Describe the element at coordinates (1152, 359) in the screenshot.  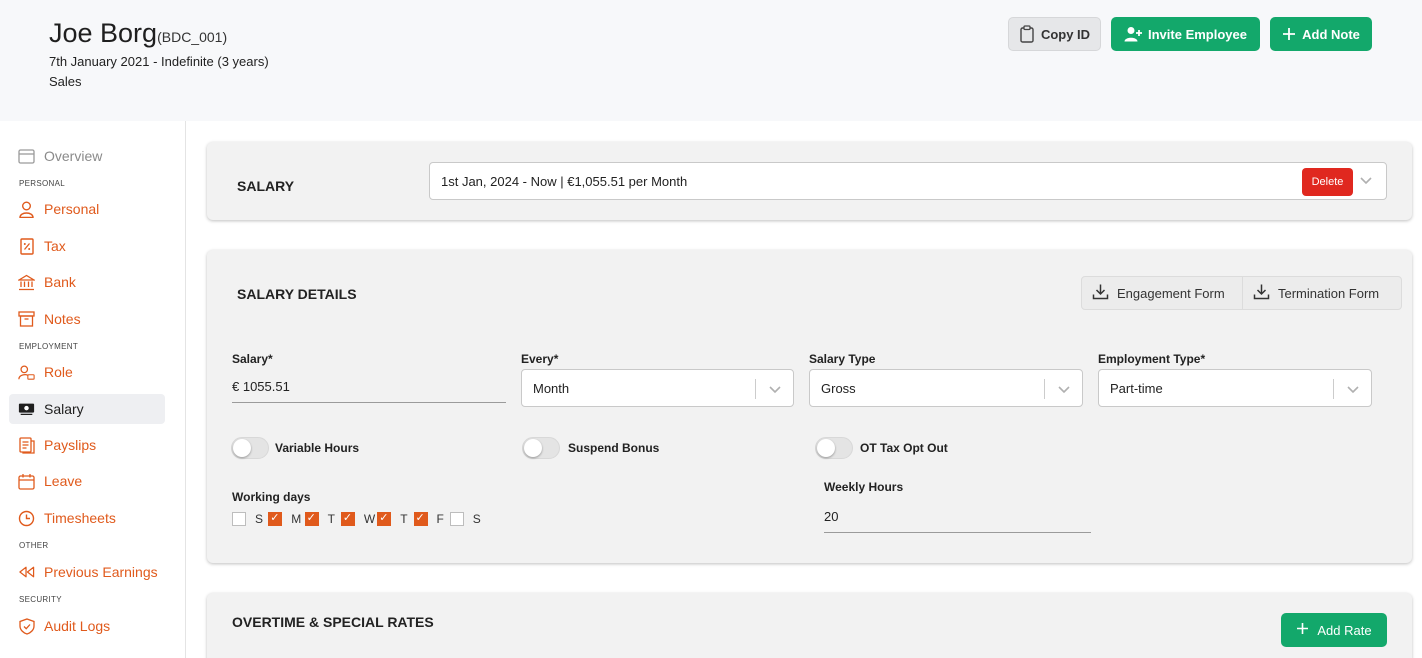
I see `employment-type-label: Employment Type*` at that location.